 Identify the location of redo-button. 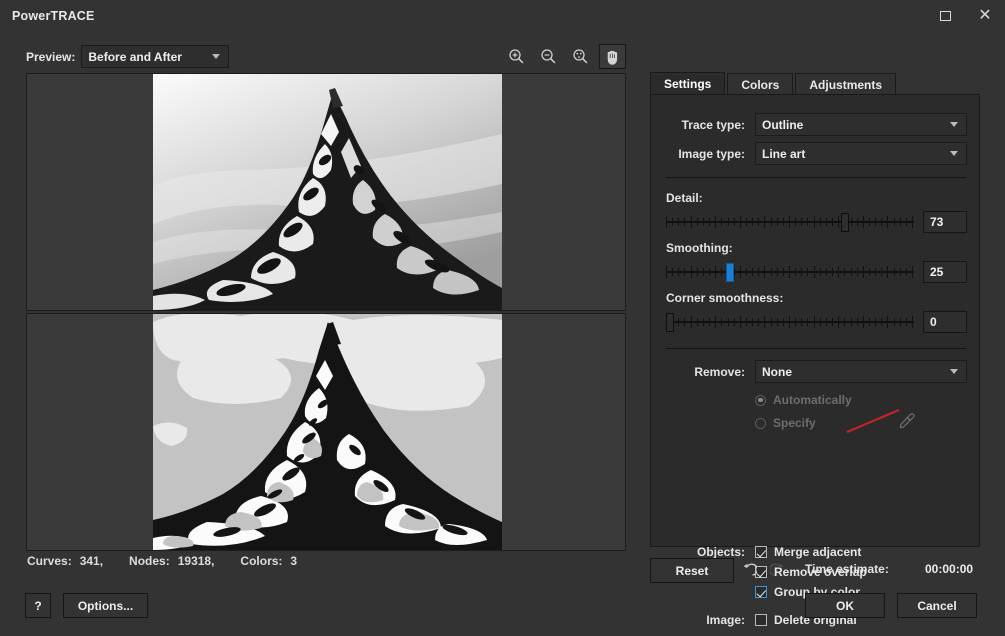
(779, 570).